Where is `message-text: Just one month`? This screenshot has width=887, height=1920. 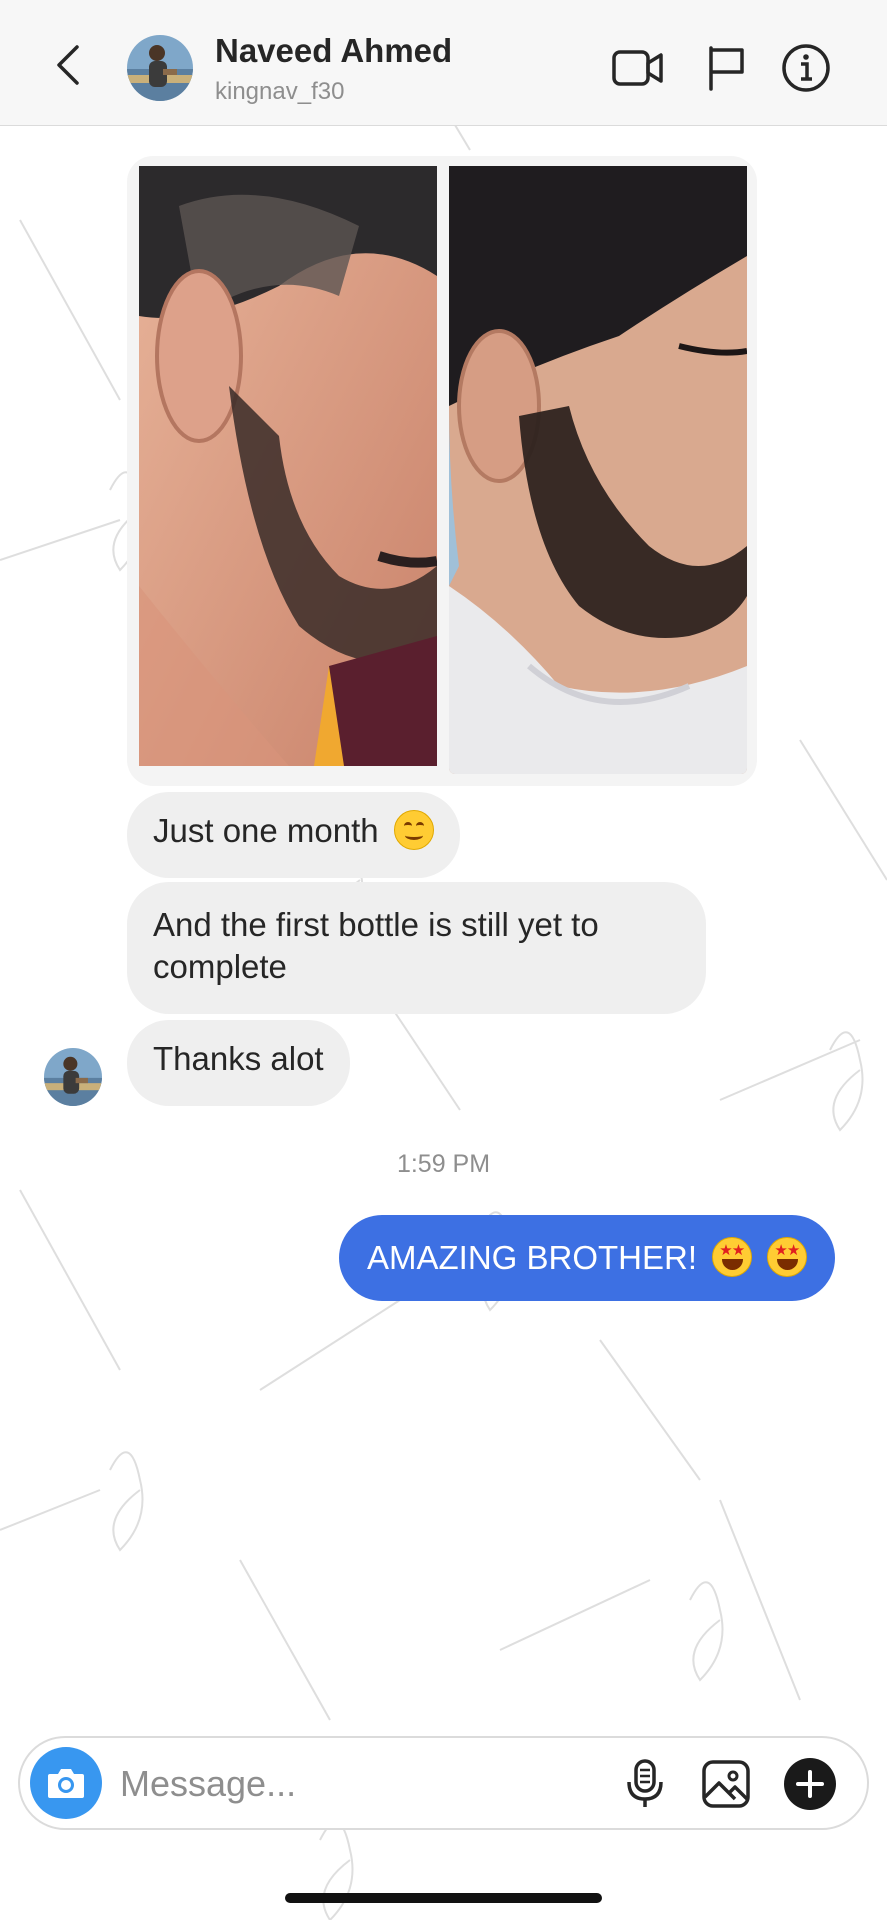
message-text: Just one month is located at coordinates (266, 830).